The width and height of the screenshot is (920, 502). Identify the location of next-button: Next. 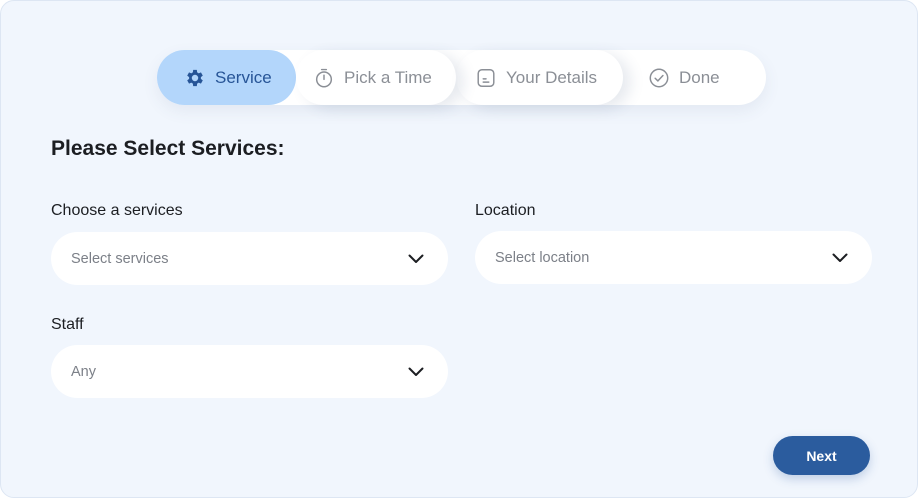
(821, 455).